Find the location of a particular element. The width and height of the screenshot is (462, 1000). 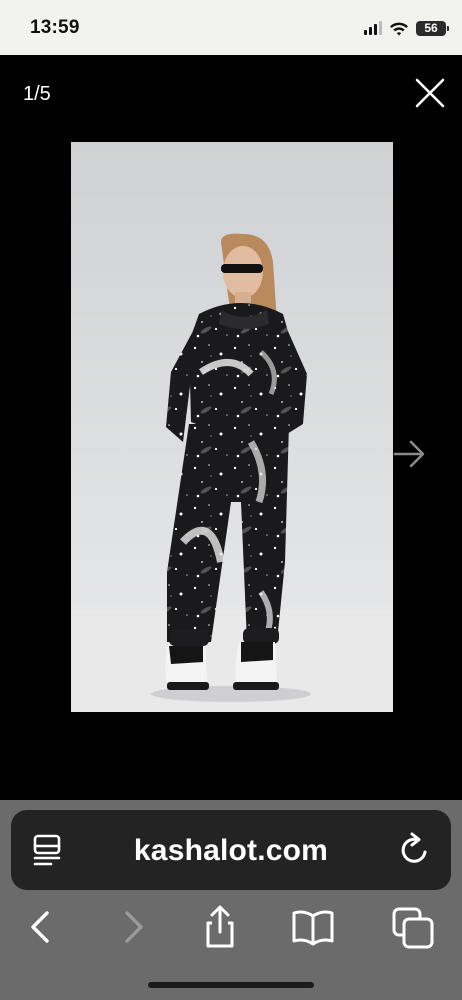

tabs-icon is located at coordinates (413, 927).